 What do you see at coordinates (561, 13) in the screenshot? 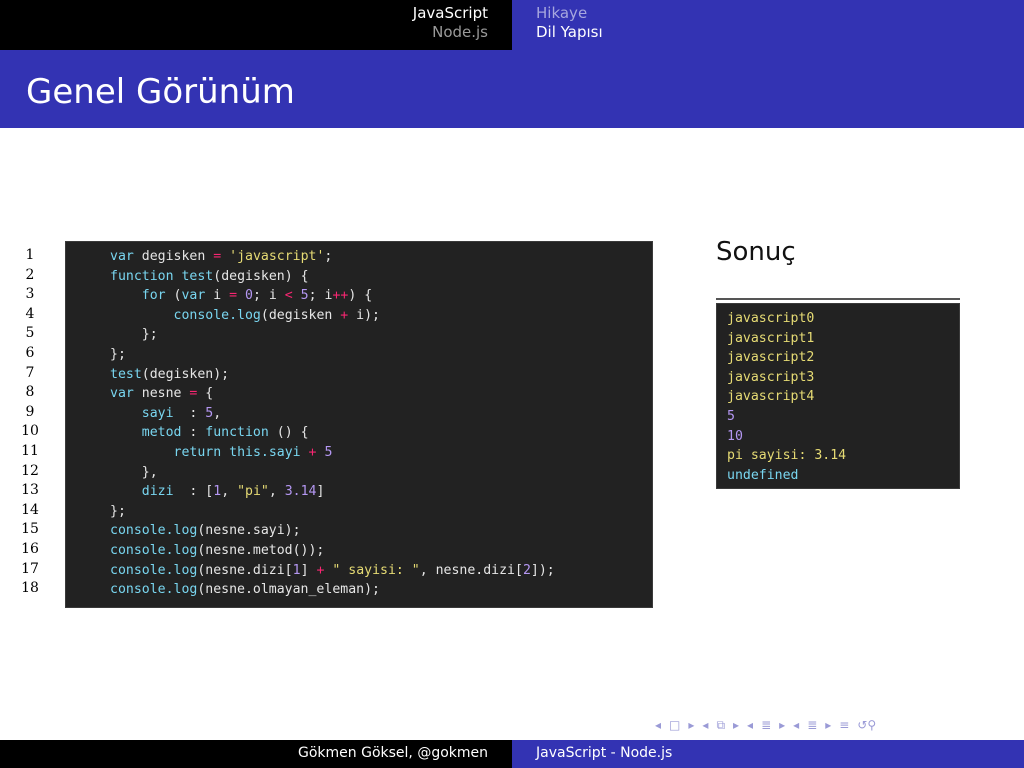
I see `nav-item-hikaye: Hikaye` at bounding box center [561, 13].